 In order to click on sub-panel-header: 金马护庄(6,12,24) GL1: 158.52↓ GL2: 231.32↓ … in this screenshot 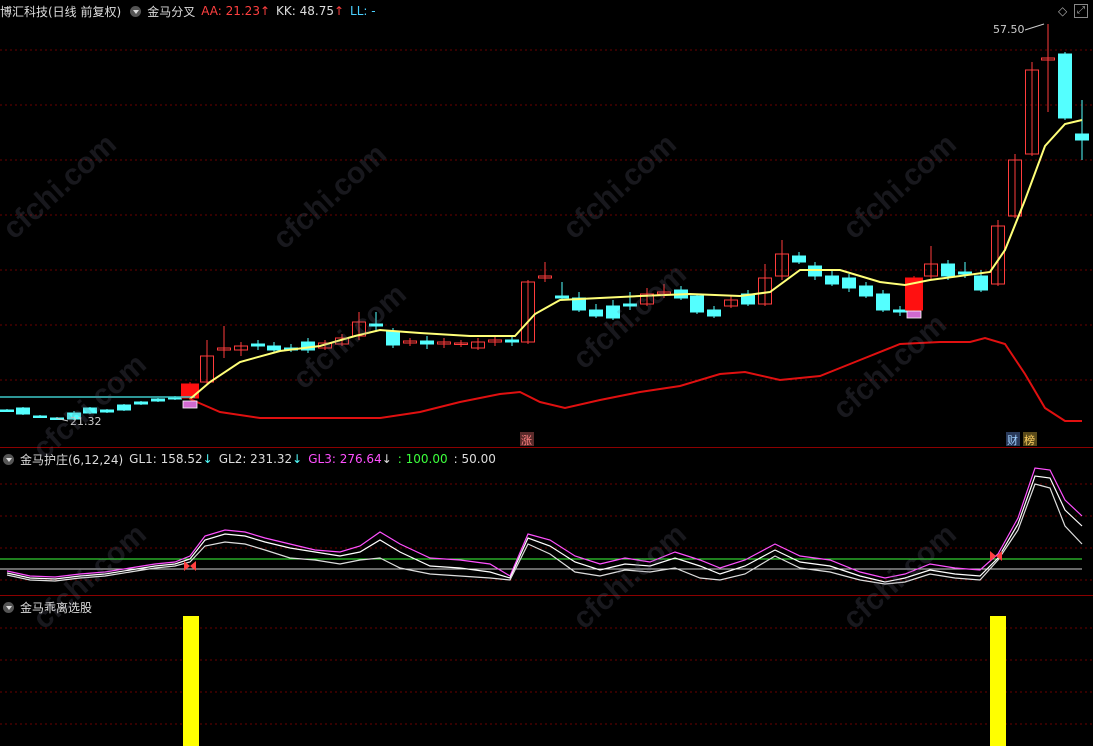, I will do `click(251, 459)`.